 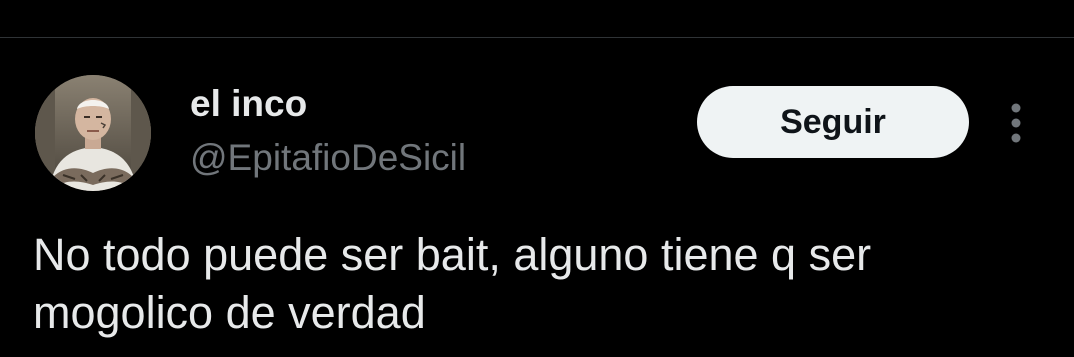 I want to click on more-options-vertical-icon, so click(x=1016, y=123).